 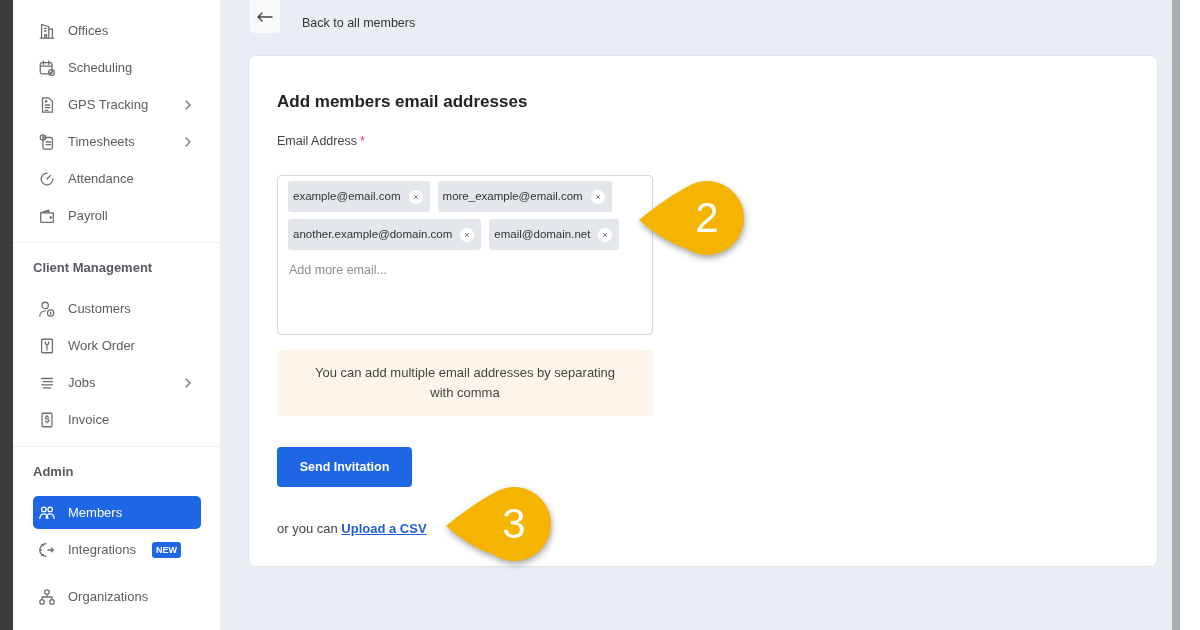 What do you see at coordinates (347, 196) in the screenshot?
I see `email-text: example@email.com` at bounding box center [347, 196].